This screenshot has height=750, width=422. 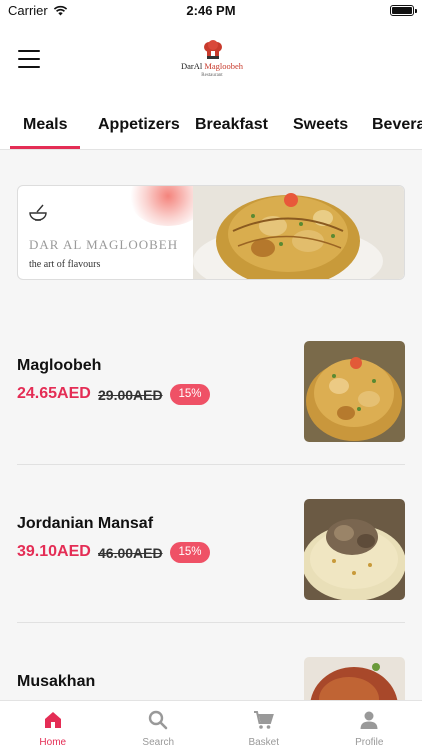 I want to click on meal-price: 39.10AED, so click(x=54, y=551).